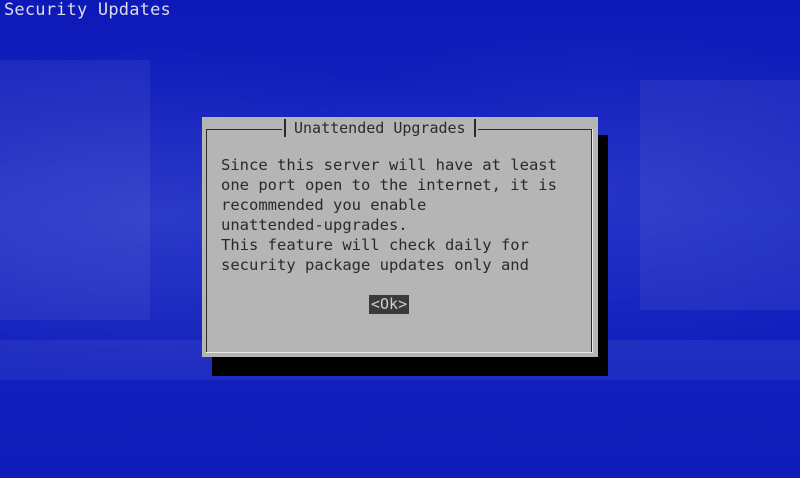 This screenshot has width=800, height=478. Describe the element at coordinates (375, 245) in the screenshot. I see `message-line: This feature will check daily for` at that location.